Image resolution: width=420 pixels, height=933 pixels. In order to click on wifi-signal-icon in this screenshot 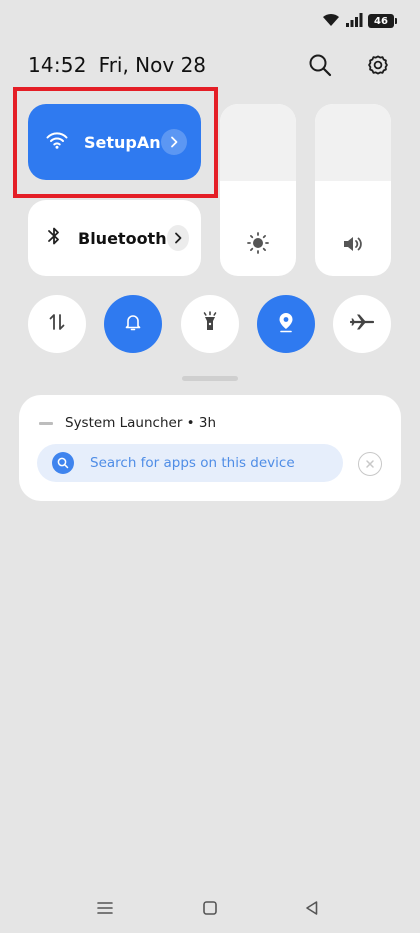, I will do `click(331, 21)`.